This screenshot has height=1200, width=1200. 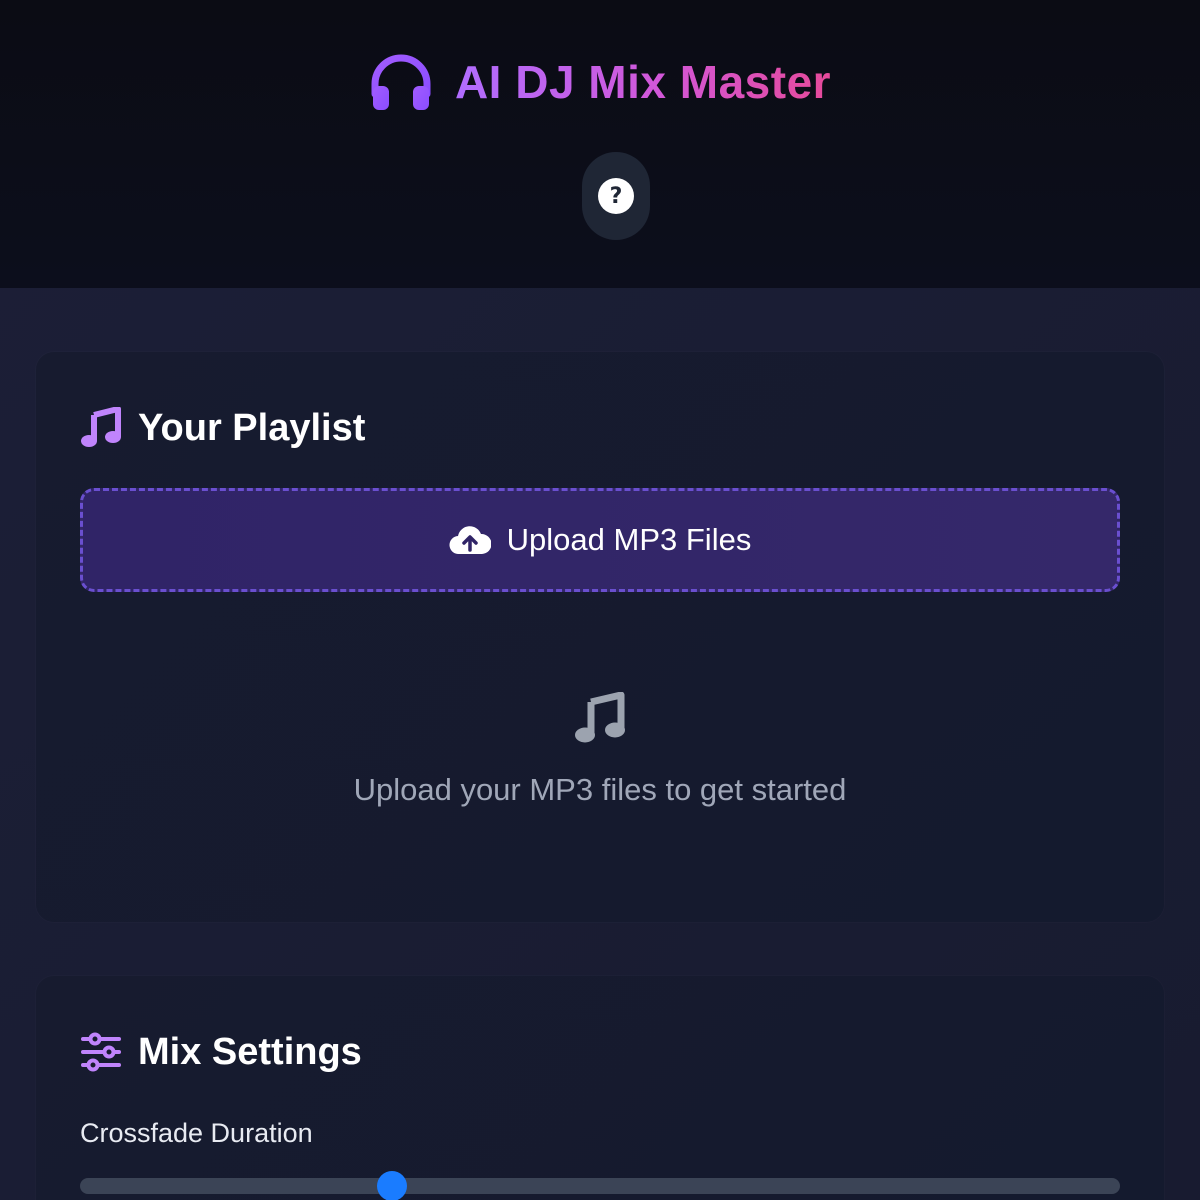 What do you see at coordinates (252, 428) in the screenshot?
I see `playlist-title: Your Playlist` at bounding box center [252, 428].